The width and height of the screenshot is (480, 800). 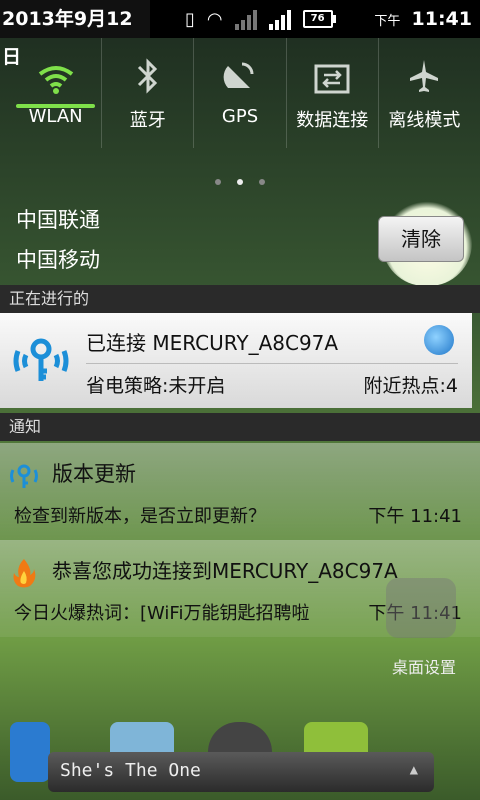 I want to click on quick-toggles: WLAN 蓝牙 GPS 数据连接 离线模式, so click(x=240, y=93).